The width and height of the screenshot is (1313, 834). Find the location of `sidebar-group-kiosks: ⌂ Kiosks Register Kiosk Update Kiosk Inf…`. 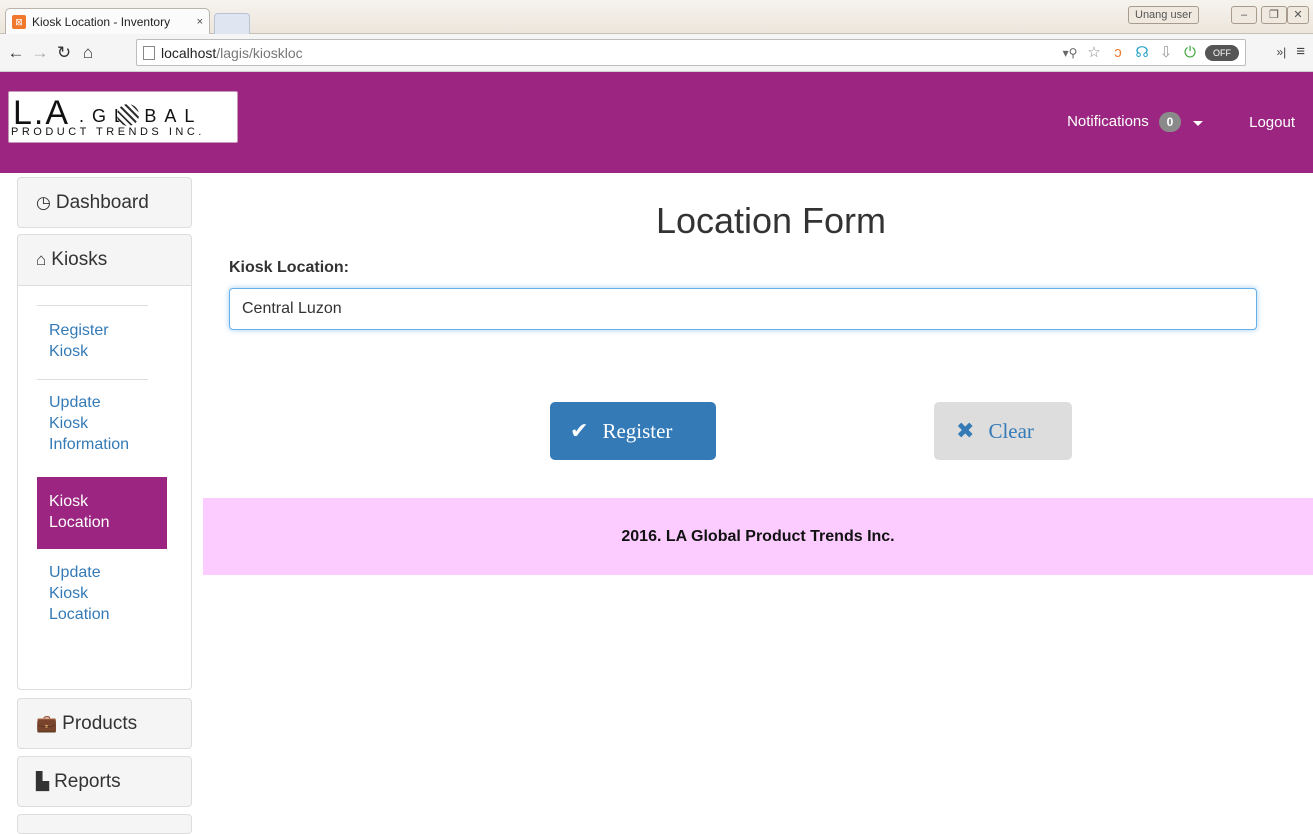

sidebar-group-kiosks: ⌂ Kiosks Register Kiosk Update Kiosk Inf… is located at coordinates (104, 462).